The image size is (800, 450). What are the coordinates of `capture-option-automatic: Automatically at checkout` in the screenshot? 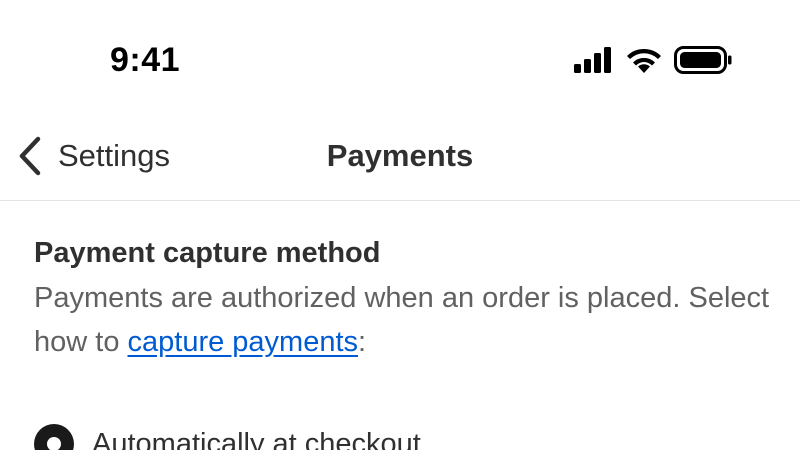 It's located at (227, 437).